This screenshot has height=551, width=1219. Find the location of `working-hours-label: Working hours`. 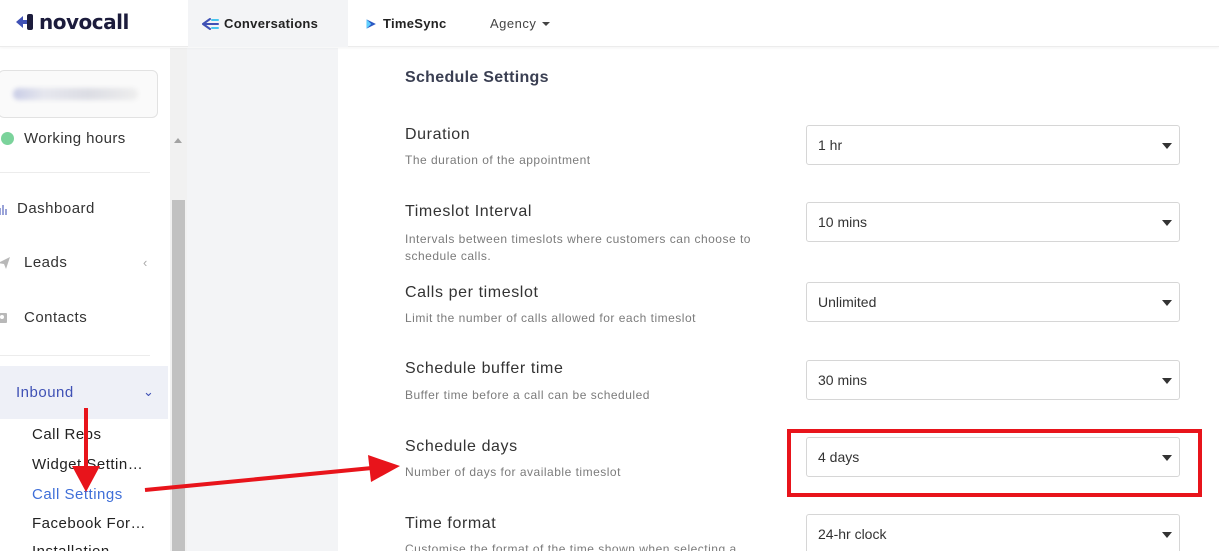

working-hours-label: Working hours is located at coordinates (75, 138).